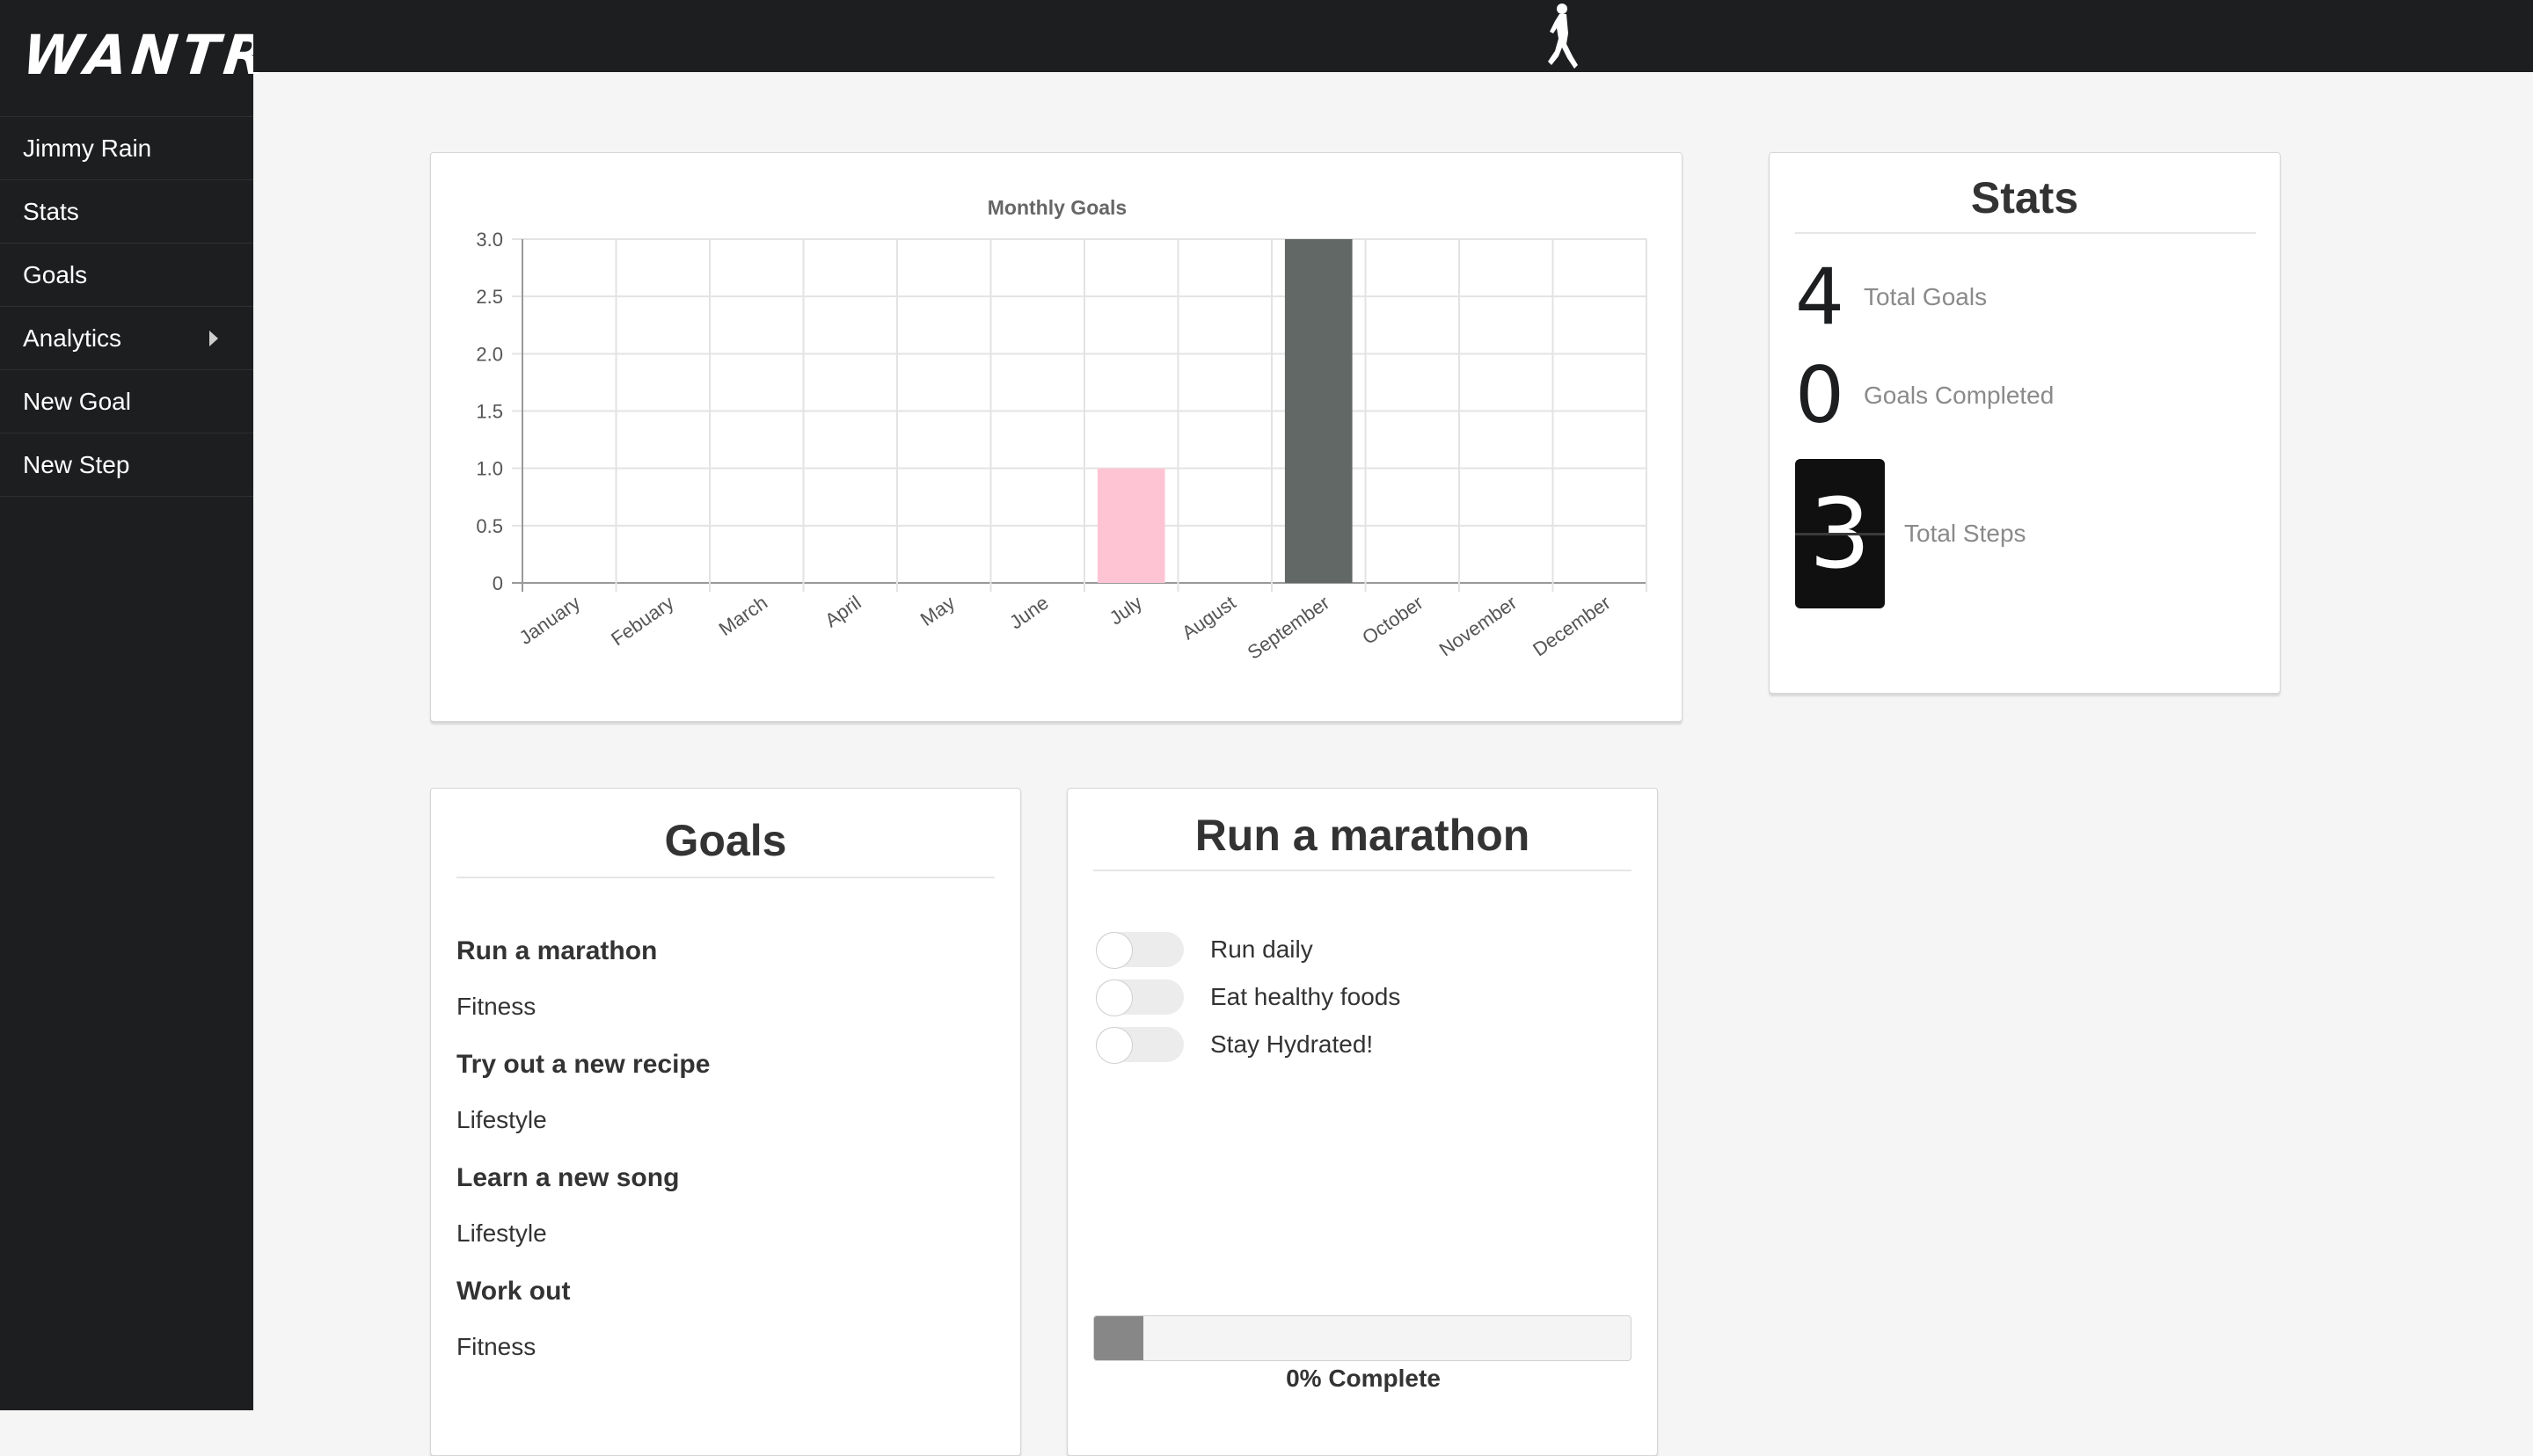 This screenshot has height=1456, width=2533. Describe the element at coordinates (127, 275) in the screenshot. I see `sidebar-item-goals: Goals` at that location.